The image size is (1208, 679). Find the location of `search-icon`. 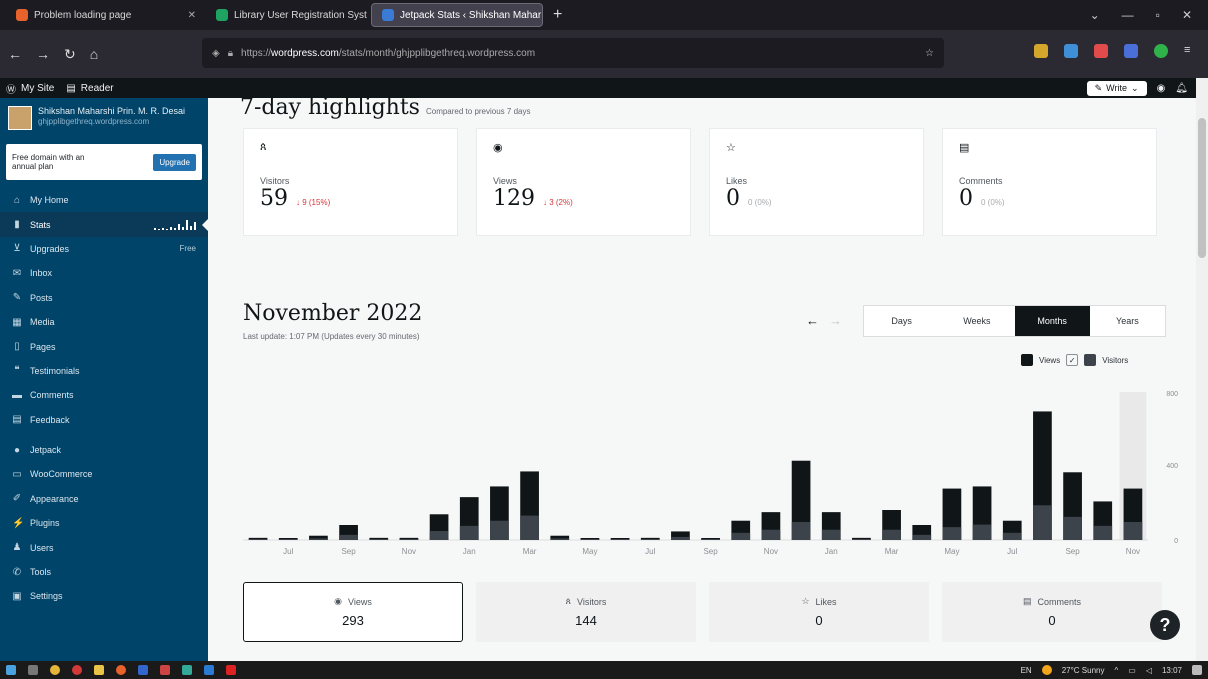

search-icon is located at coordinates (33, 670).